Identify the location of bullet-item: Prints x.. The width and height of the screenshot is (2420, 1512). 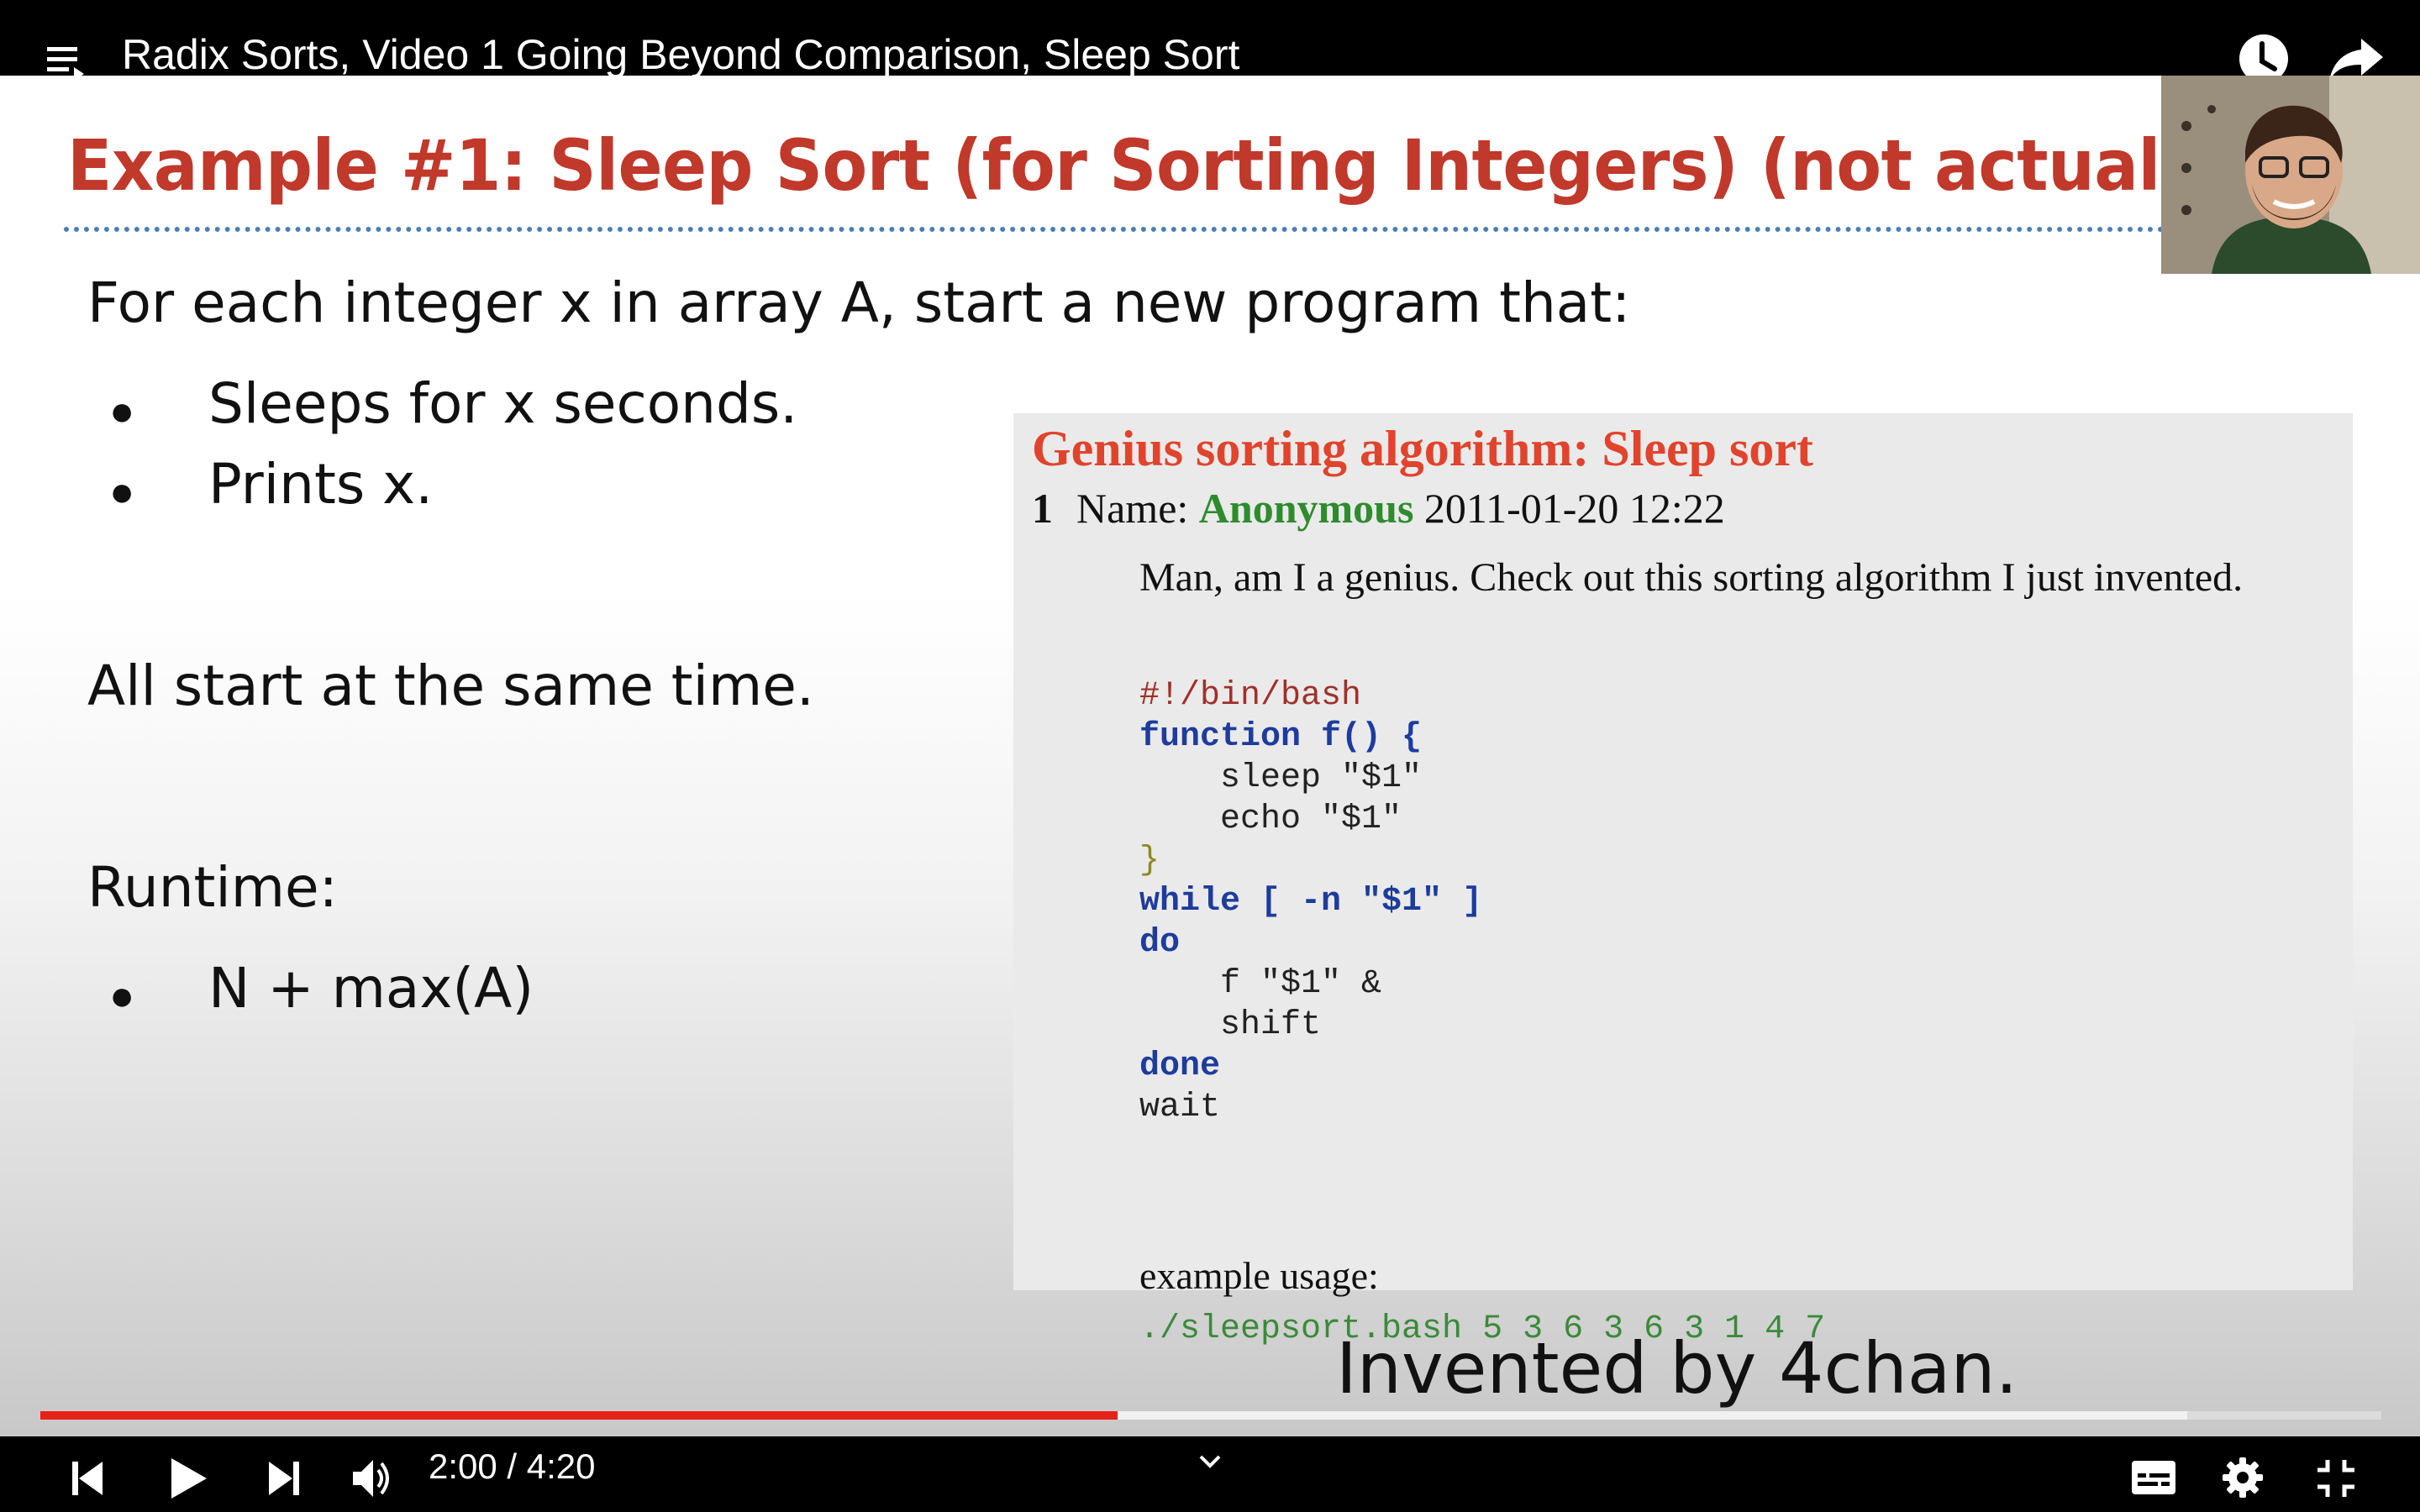
(321, 484).